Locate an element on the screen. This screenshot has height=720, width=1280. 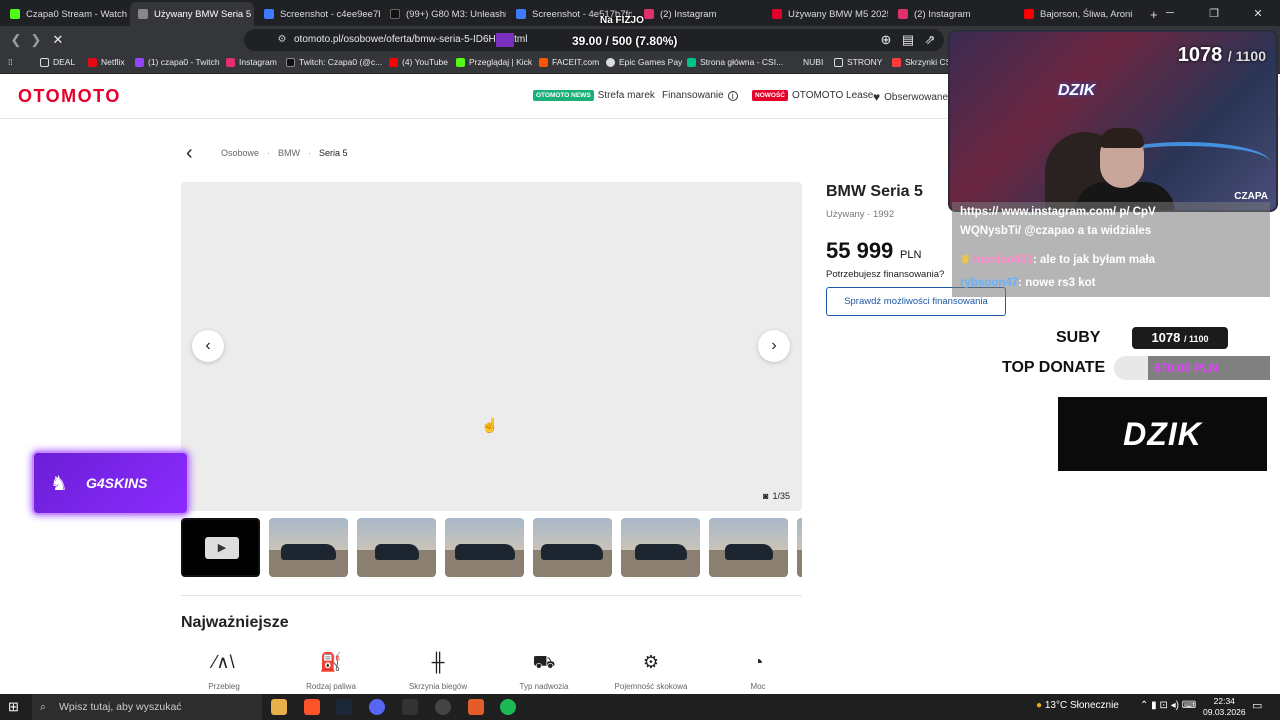
nav-lease: NOWOŚĆ OTOMOTO Lease is located at coordinates (812, 95).